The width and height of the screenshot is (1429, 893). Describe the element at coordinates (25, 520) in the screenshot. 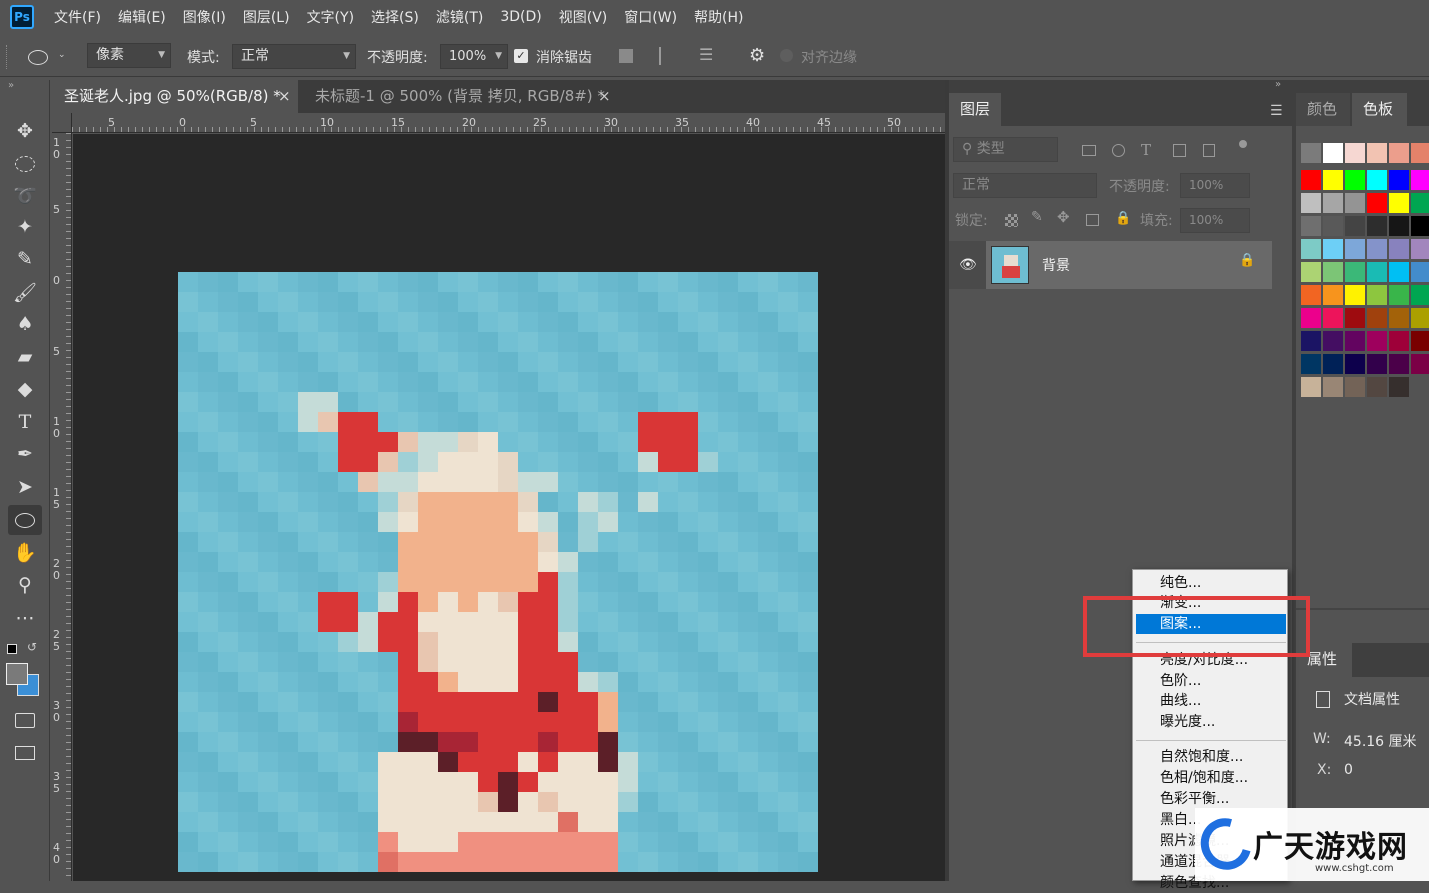

I see `ellipse-tool-icon` at that location.